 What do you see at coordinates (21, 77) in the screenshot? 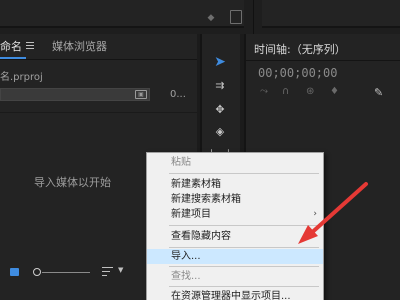
I see `project-file-name: 名.prproj` at bounding box center [21, 77].